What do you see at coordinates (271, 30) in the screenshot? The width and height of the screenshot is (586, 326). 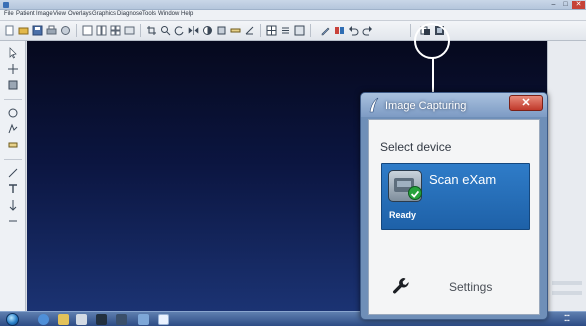 I see `grid-icon` at bounding box center [271, 30].